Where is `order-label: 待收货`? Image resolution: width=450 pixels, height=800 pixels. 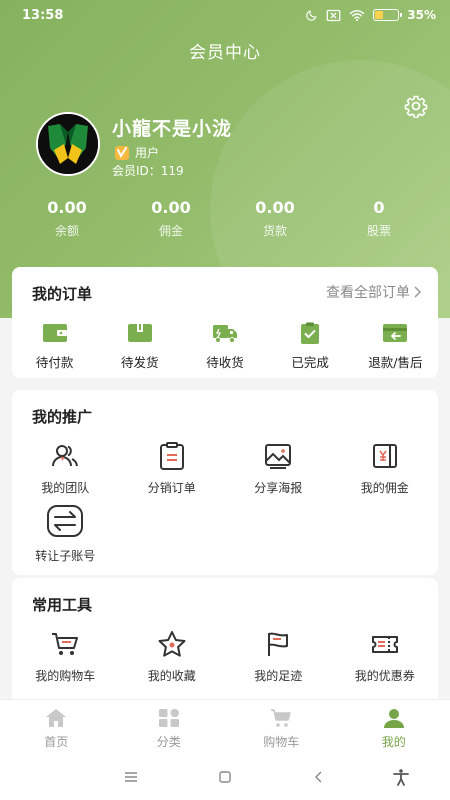 order-label: 待收货 is located at coordinates (225, 362).